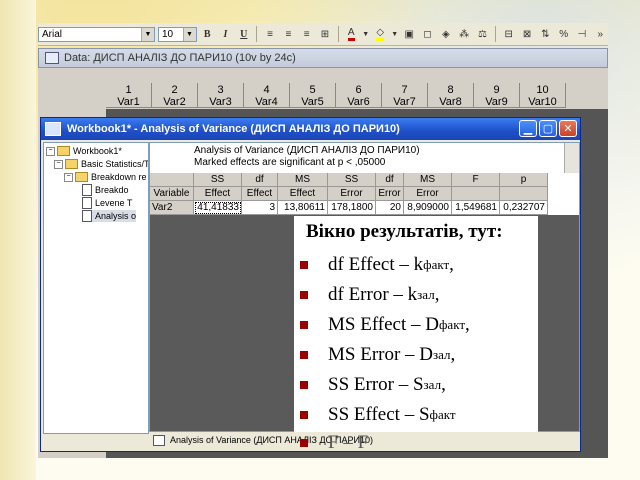 The image size is (640, 480). What do you see at coordinates (359, 95) in the screenshot?
I see `column-header: 6 Var6` at bounding box center [359, 95].